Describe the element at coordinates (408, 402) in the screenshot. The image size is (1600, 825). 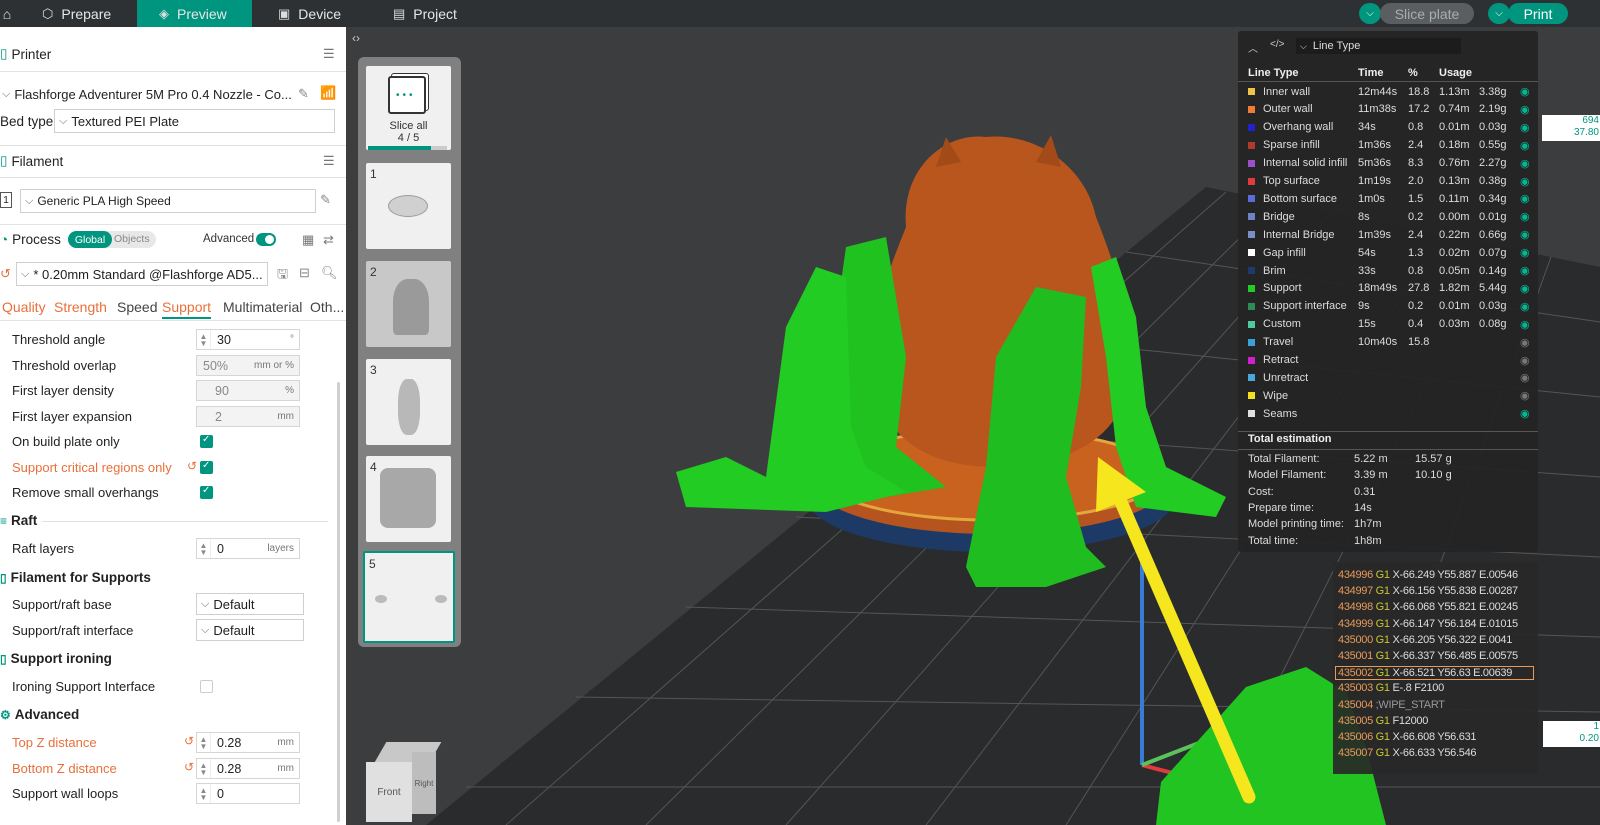
I see `plate-thumb-3: 3` at that location.